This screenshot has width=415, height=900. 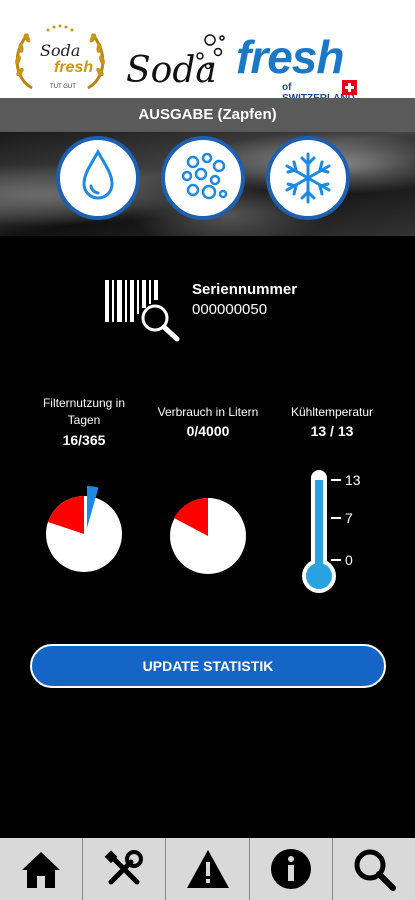 I want to click on bottom-navigation, so click(x=207, y=869).